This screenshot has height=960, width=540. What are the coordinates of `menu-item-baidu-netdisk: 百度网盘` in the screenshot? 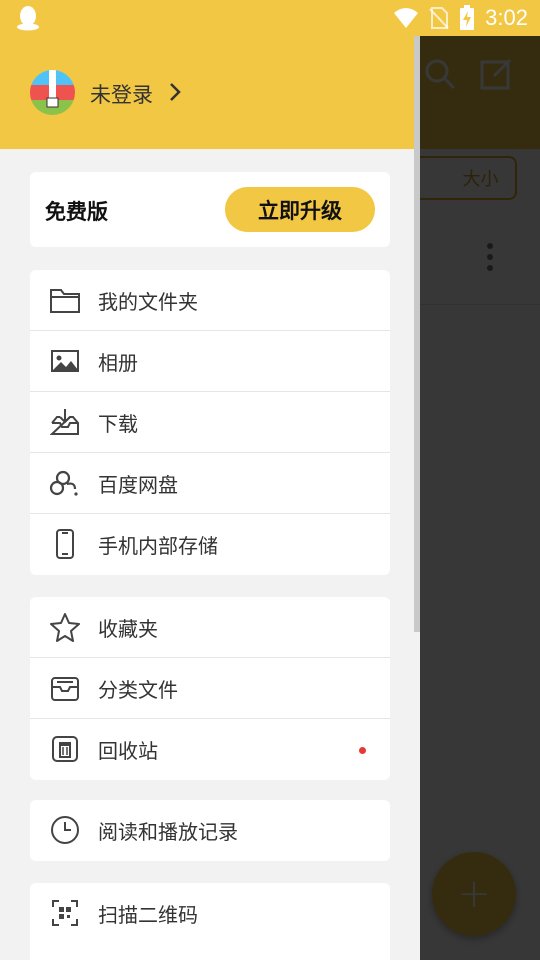 It's located at (210, 483).